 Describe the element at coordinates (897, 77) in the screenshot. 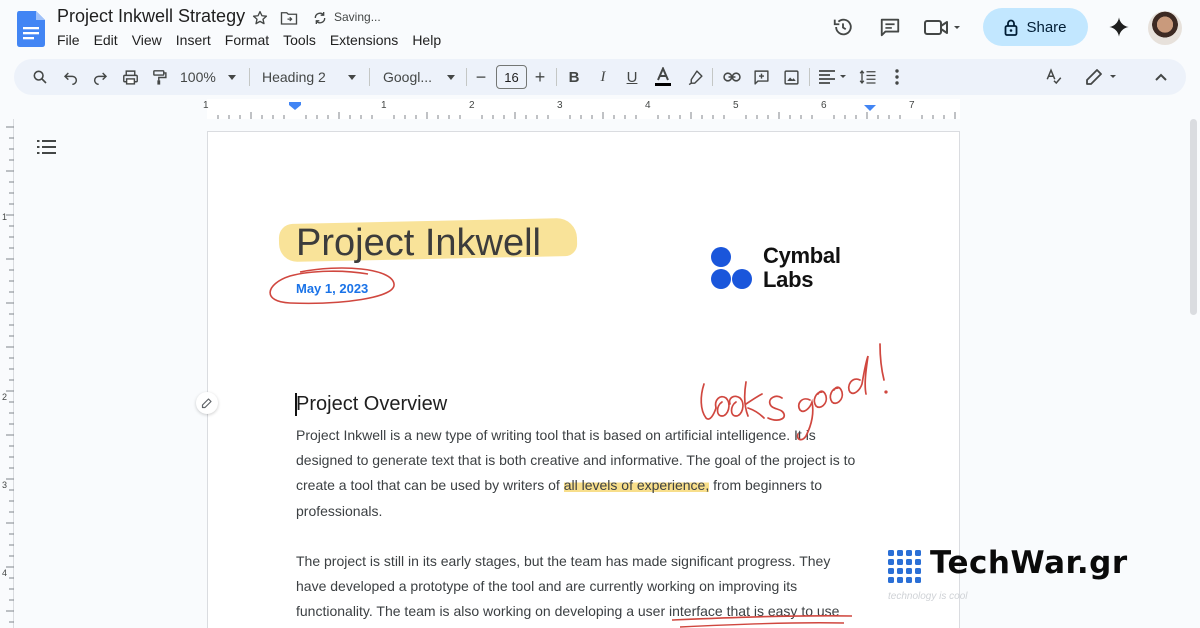

I see `more-options-icon` at that location.